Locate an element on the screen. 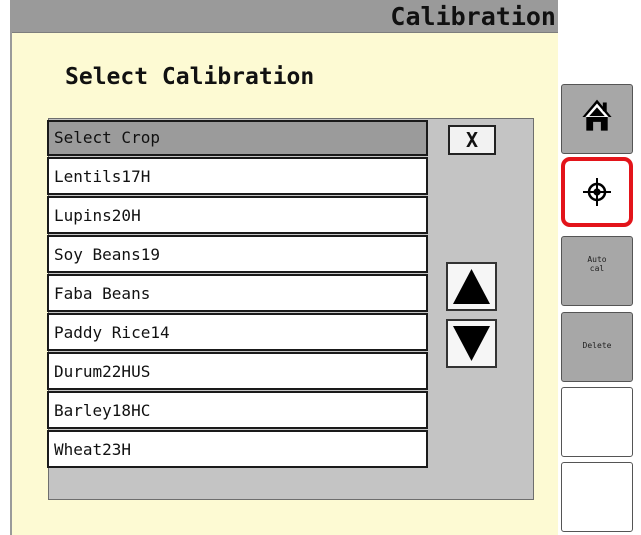 This screenshot has height=535, width=641. triangle-down-icon is located at coordinates (471, 343).